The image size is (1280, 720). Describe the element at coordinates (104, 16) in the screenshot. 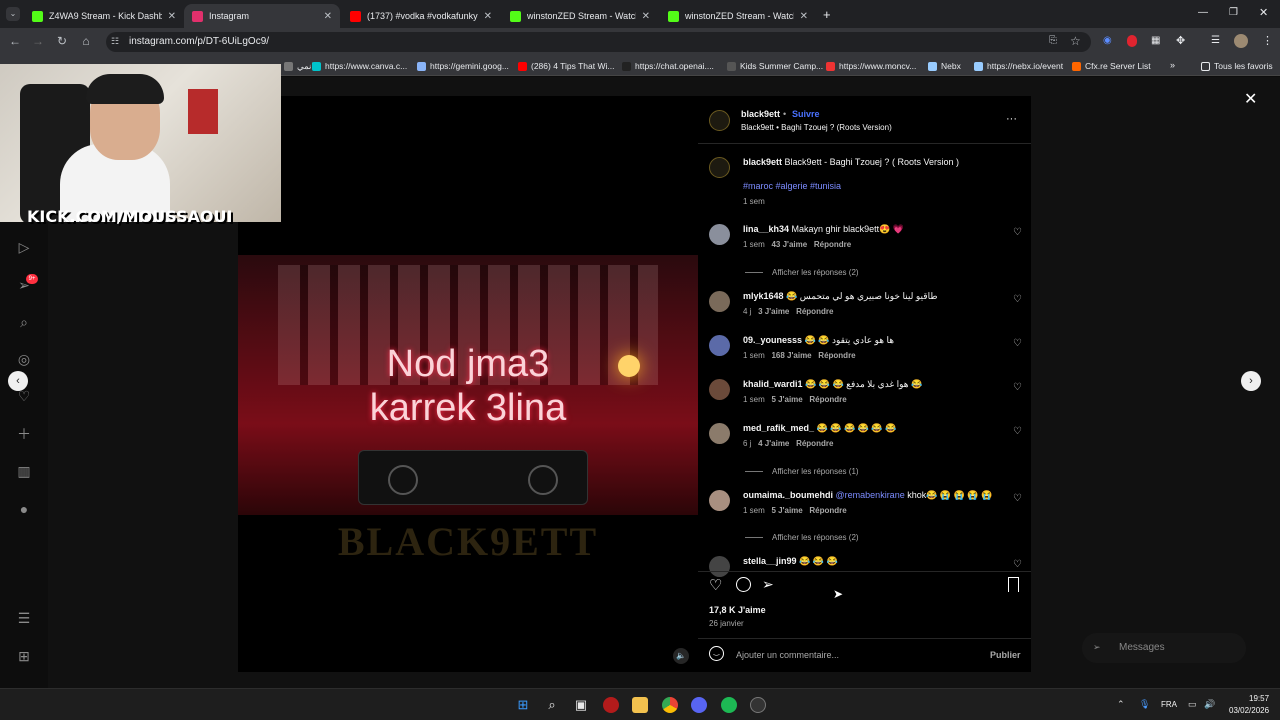

I see `browser-tab: Z4WA9 Stream - Kick Dashboard ✕` at that location.